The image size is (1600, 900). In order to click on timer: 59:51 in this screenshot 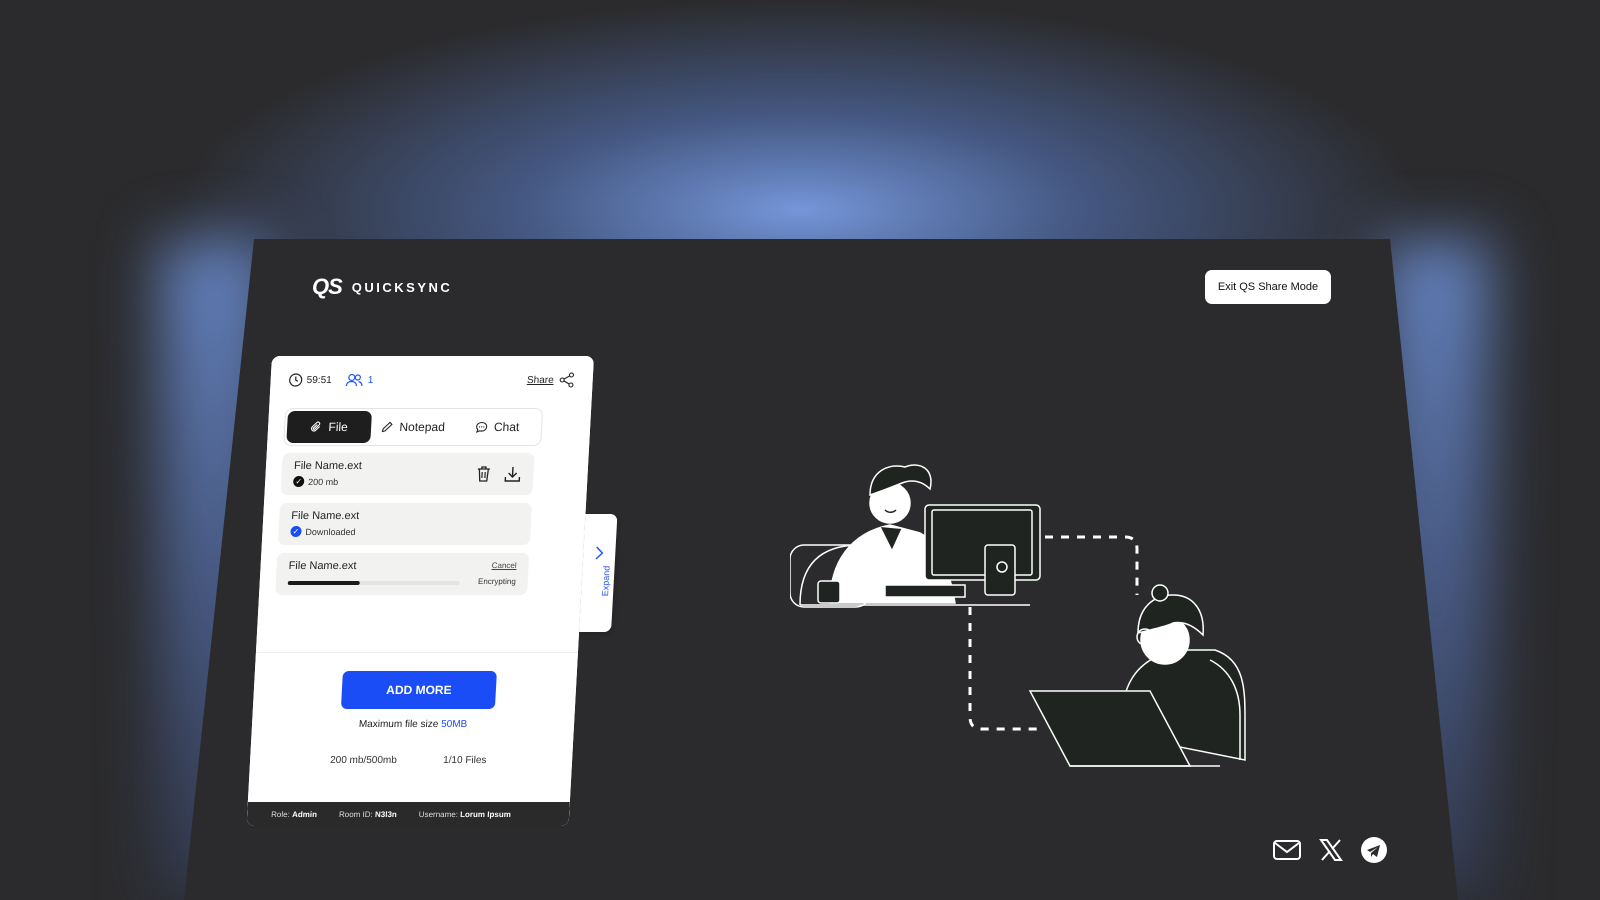, I will do `click(310, 380)`.